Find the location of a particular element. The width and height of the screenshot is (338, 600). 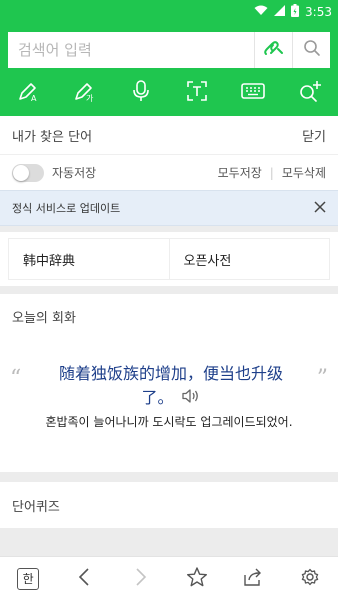

battery-icon is located at coordinates (295, 12).